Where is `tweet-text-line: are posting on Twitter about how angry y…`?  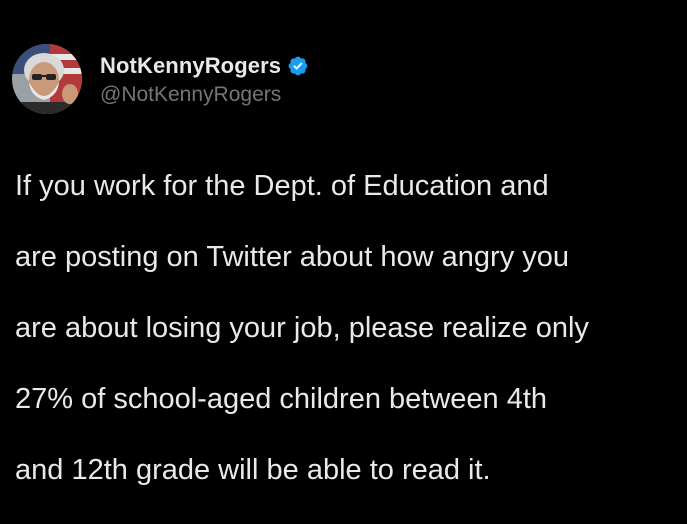 tweet-text-line: are posting on Twitter about how angry y… is located at coordinates (292, 256).